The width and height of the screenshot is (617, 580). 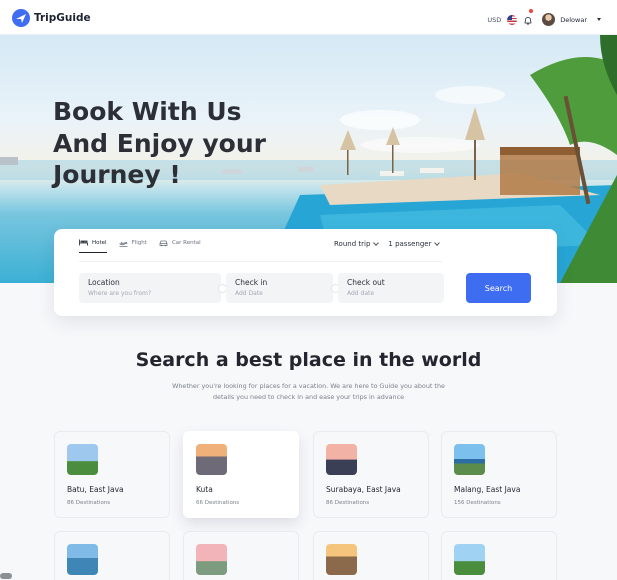 I want to click on brand-name: TripGuide, so click(x=62, y=18).